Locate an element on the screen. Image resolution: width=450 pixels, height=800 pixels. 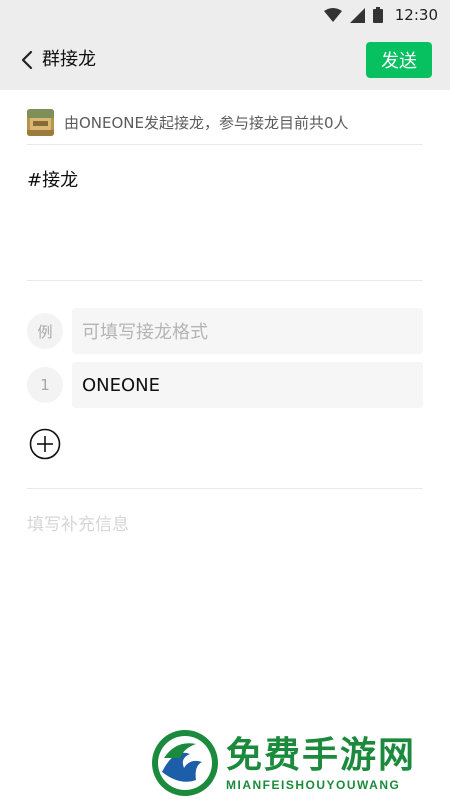
entry-row-example: 例 可填写接龙格式 is located at coordinates (225, 331).